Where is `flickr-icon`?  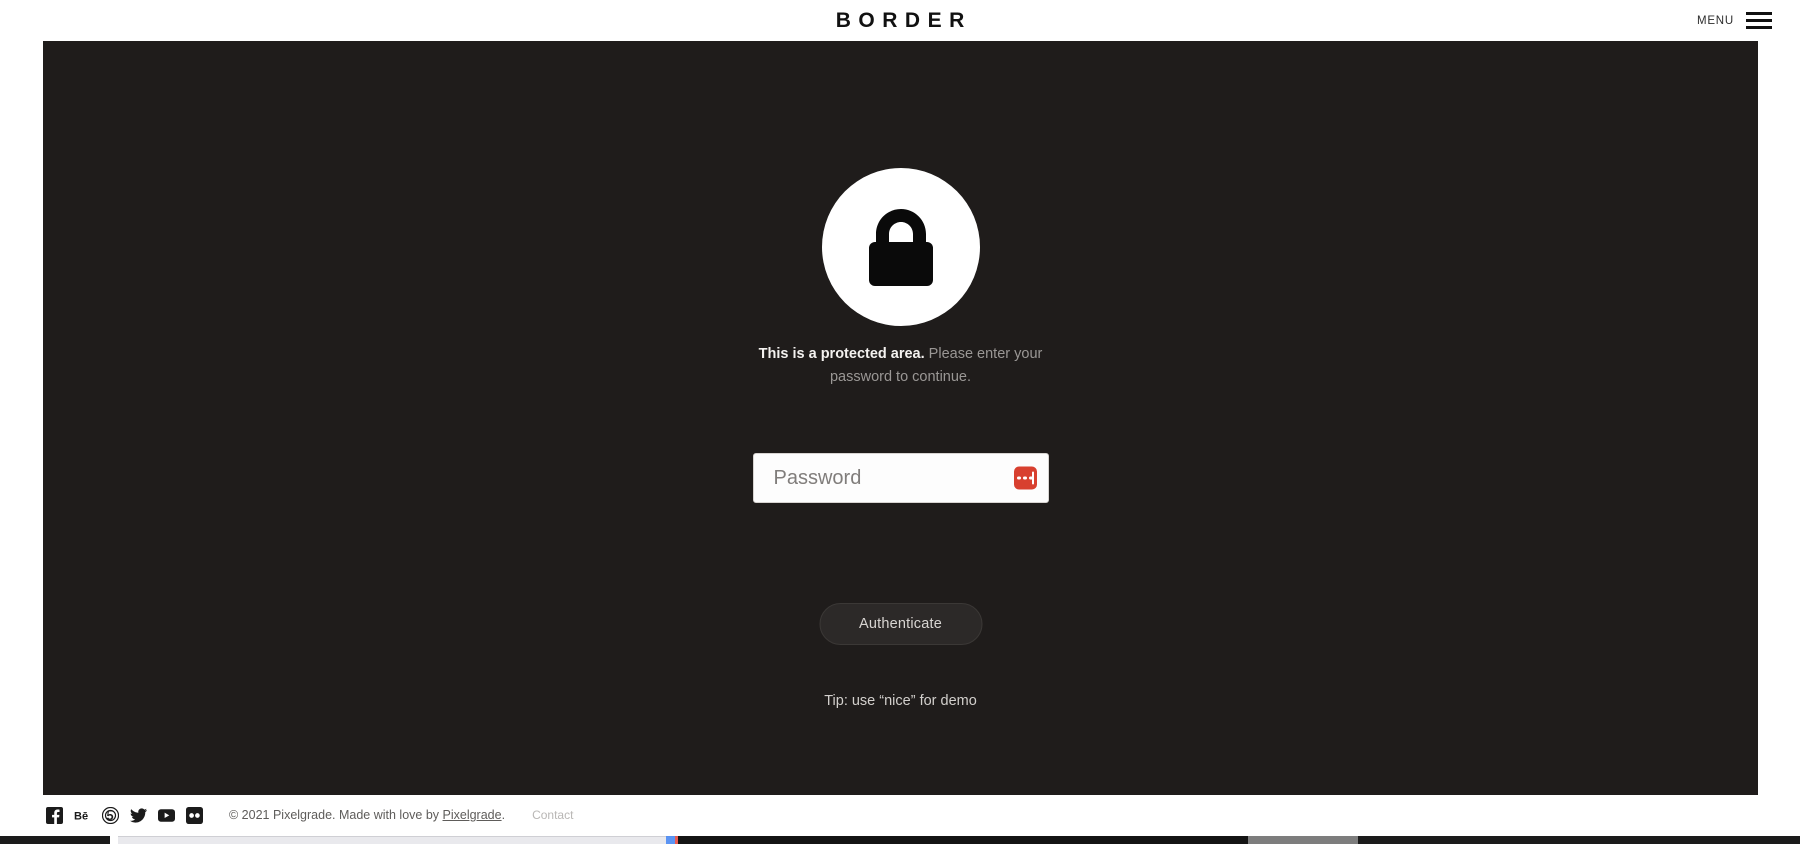 flickr-icon is located at coordinates (194, 815).